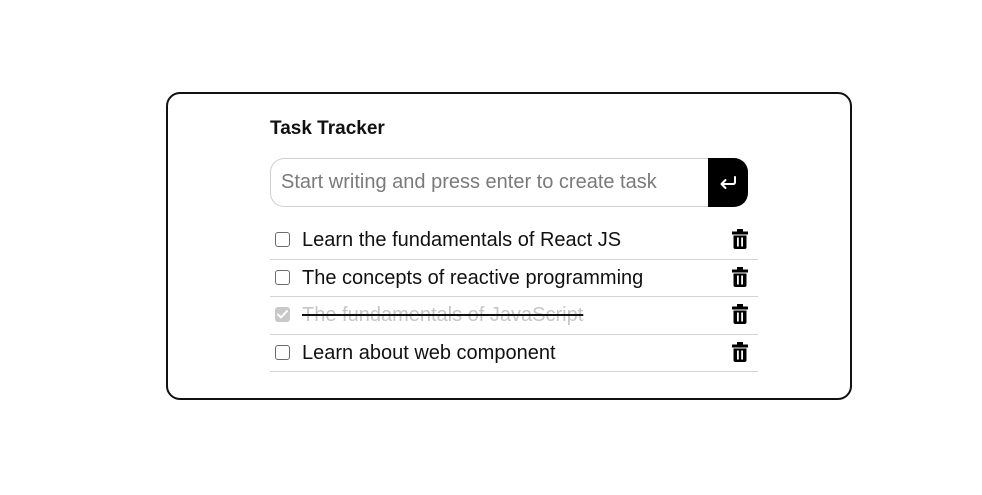 This screenshot has height=495, width=982. I want to click on task-label: Learn the fundamentals of React JS, so click(462, 240).